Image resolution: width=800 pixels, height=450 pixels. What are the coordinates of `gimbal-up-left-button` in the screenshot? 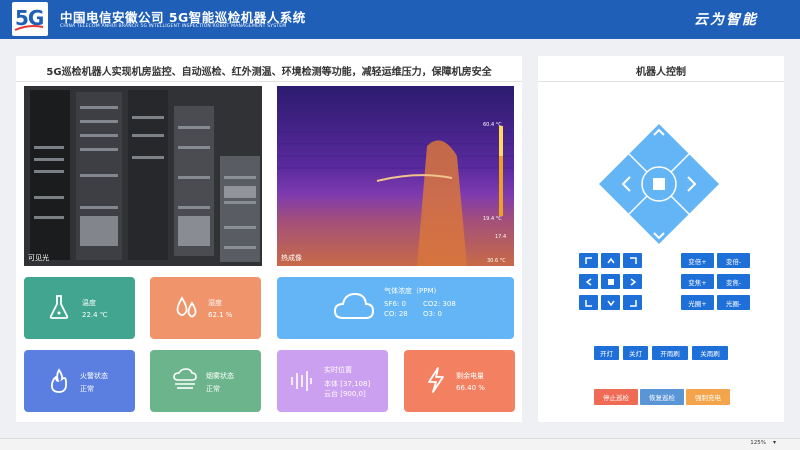 It's located at (588, 260).